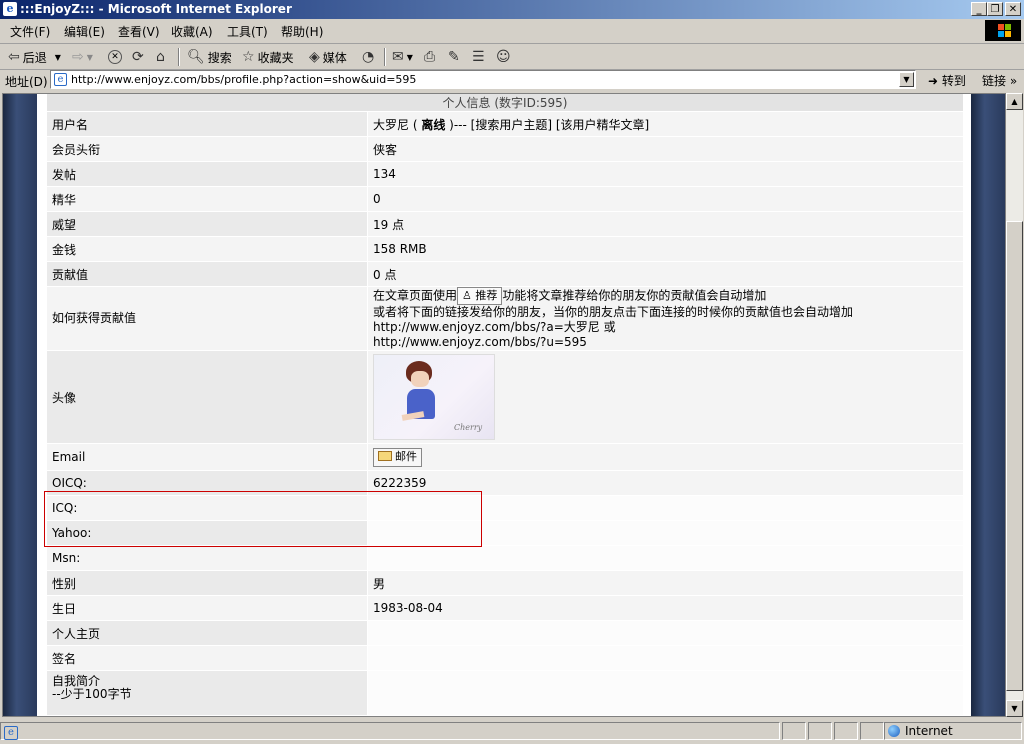 Image resolution: width=1024 pixels, height=744 pixels. I want to click on security-zone: Internet, so click(920, 731).